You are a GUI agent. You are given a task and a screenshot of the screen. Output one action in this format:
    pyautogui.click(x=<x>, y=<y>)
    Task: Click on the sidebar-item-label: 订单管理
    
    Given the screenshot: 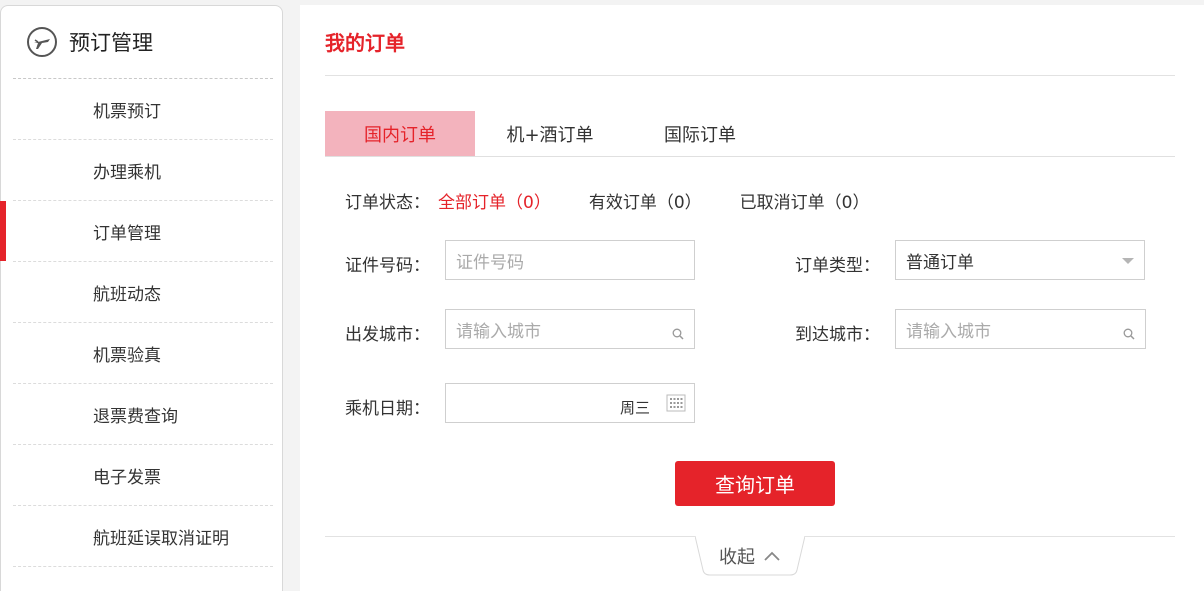 What is the action you would take?
    pyautogui.click(x=127, y=233)
    